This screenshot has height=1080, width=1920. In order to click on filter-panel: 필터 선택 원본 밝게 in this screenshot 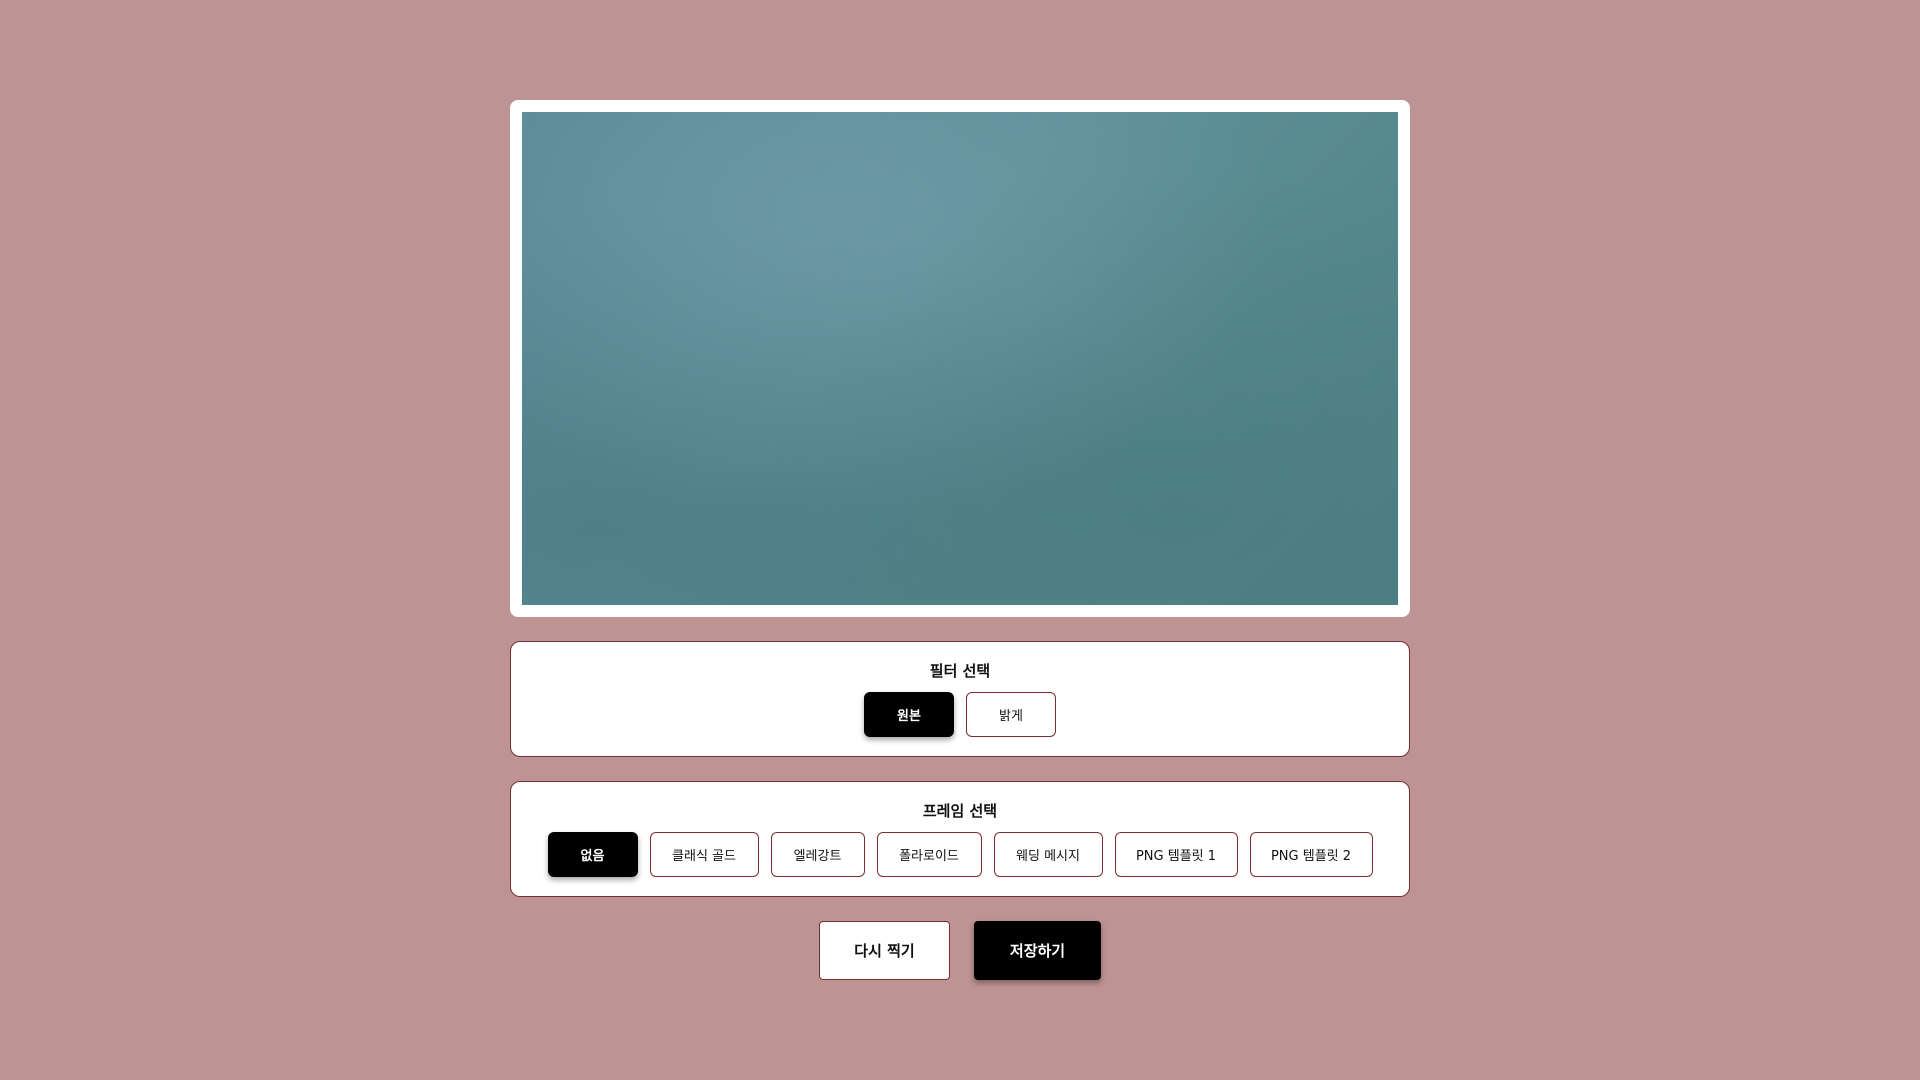, I will do `click(960, 699)`.